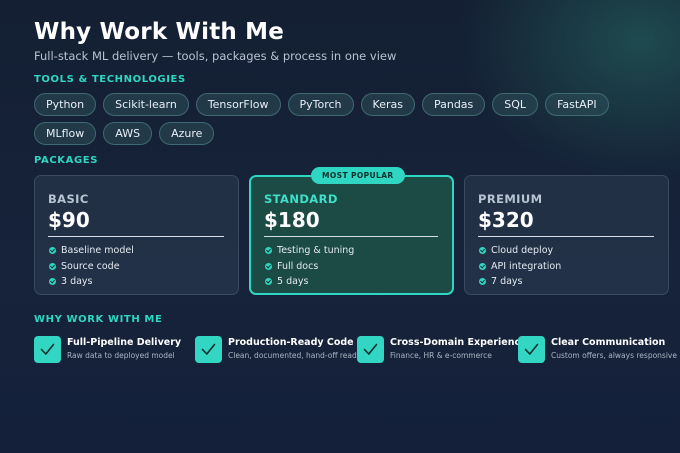 The image size is (680, 453). What do you see at coordinates (453, 104) in the screenshot?
I see `tool-tag-pandas: Pandas` at bounding box center [453, 104].